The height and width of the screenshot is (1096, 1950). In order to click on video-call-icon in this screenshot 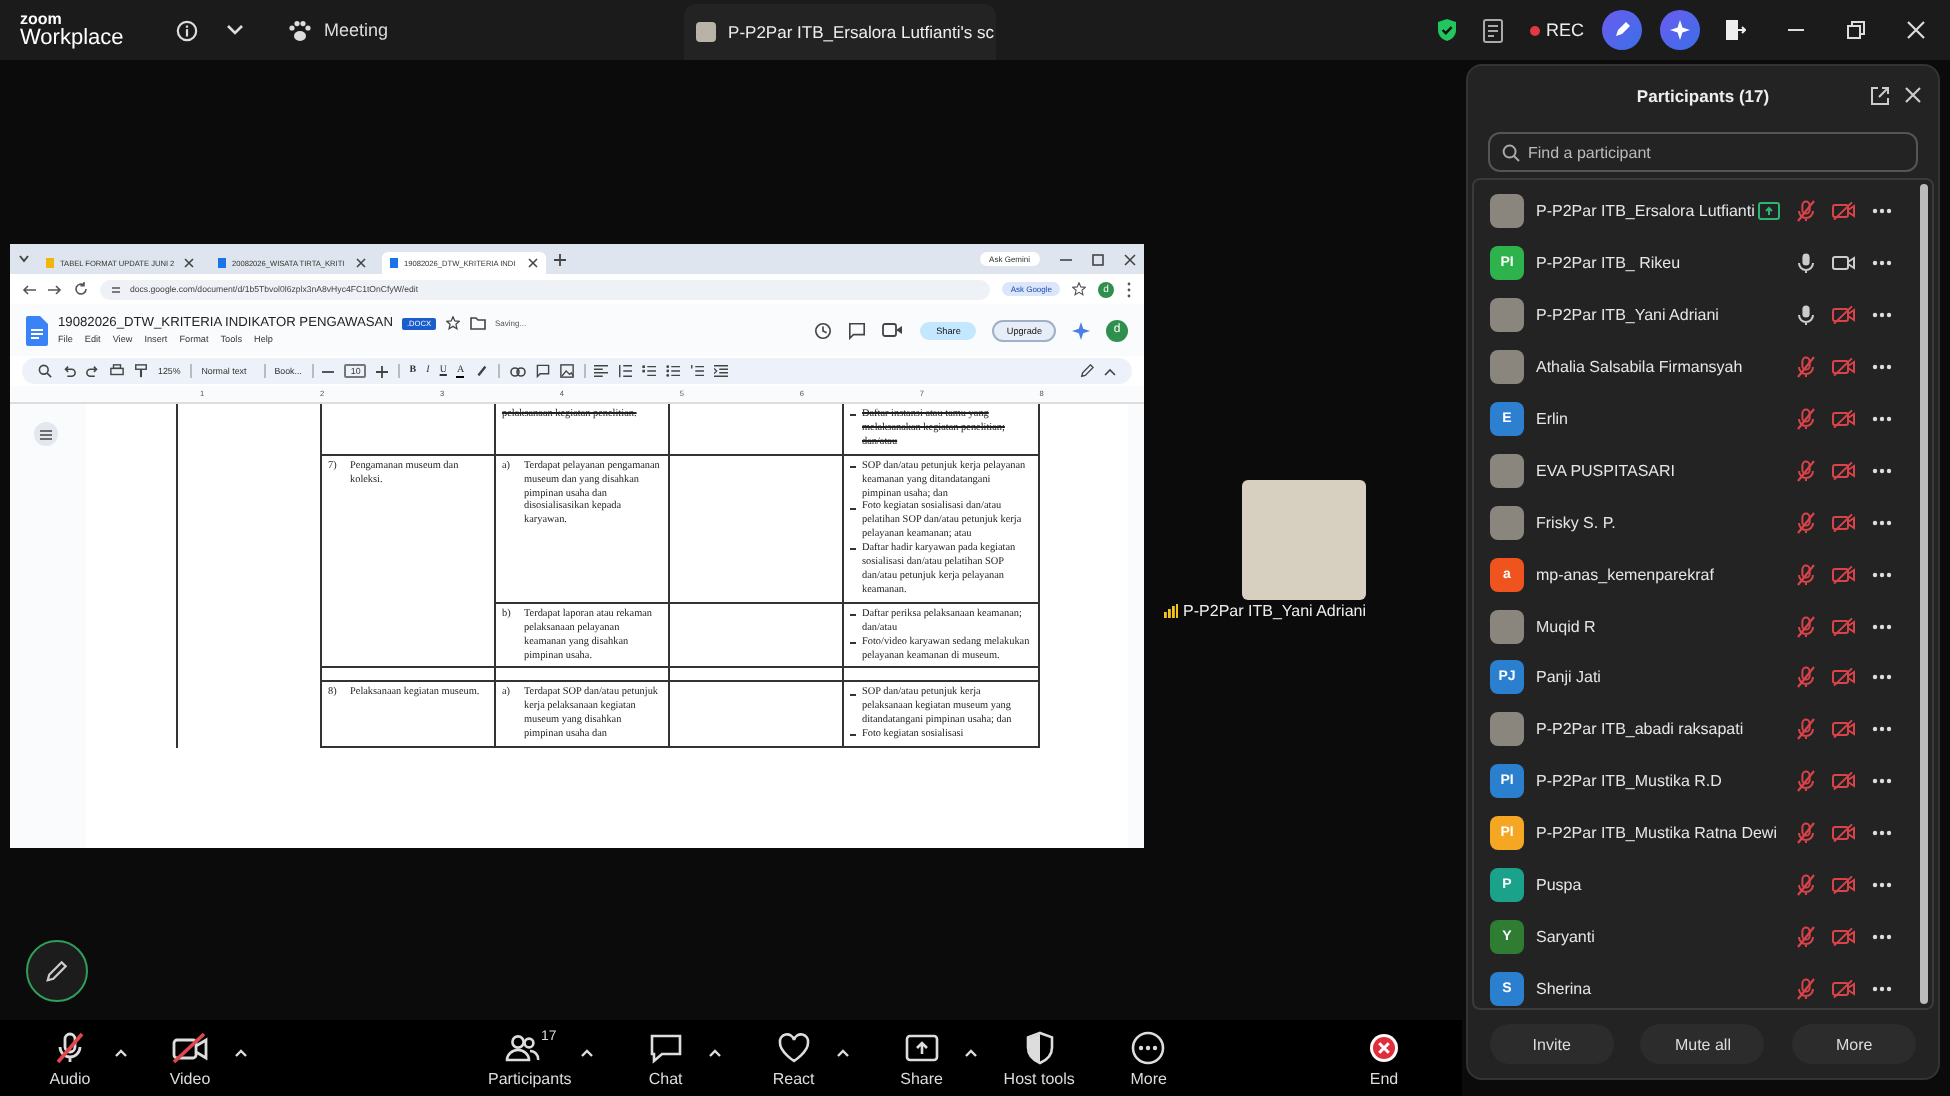, I will do `click(893, 330)`.